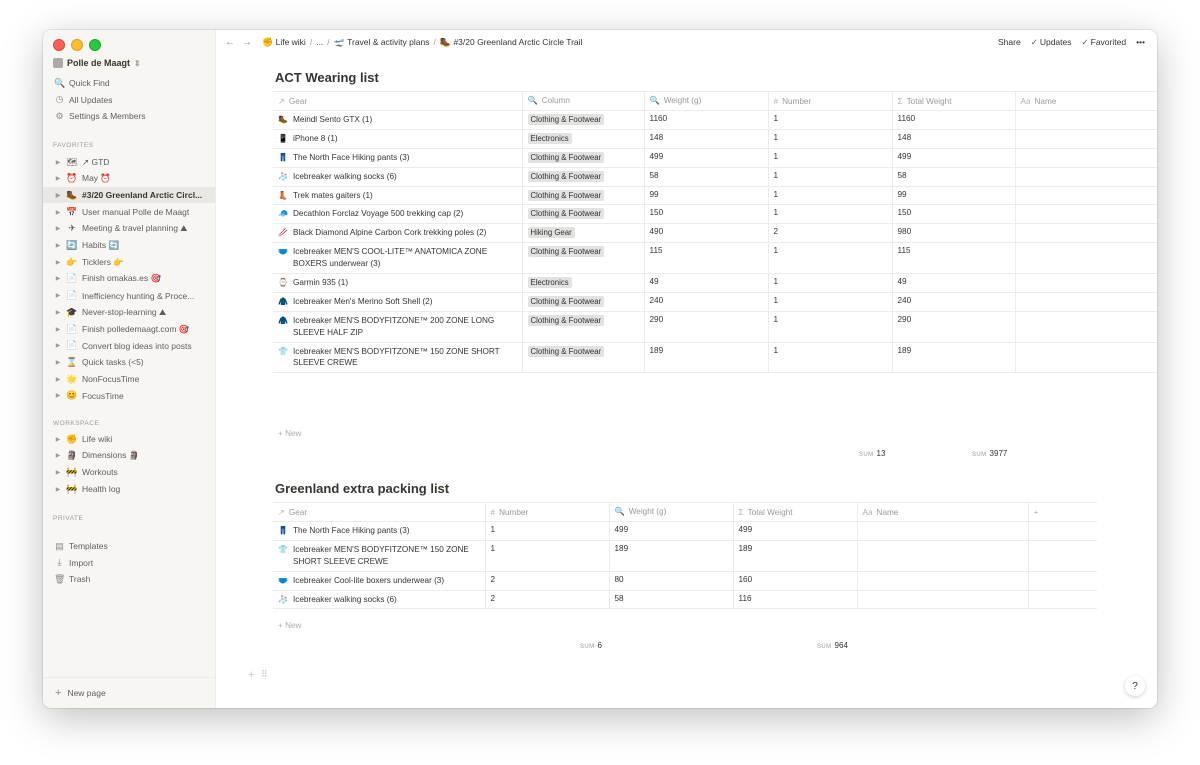 Image resolution: width=1200 pixels, height=765 pixels. Describe the element at coordinates (129, 229) in the screenshot. I see `sidebar-item-meeting-travel-planning: ▶ ✈ Meeting & travel planning ⛰` at that location.